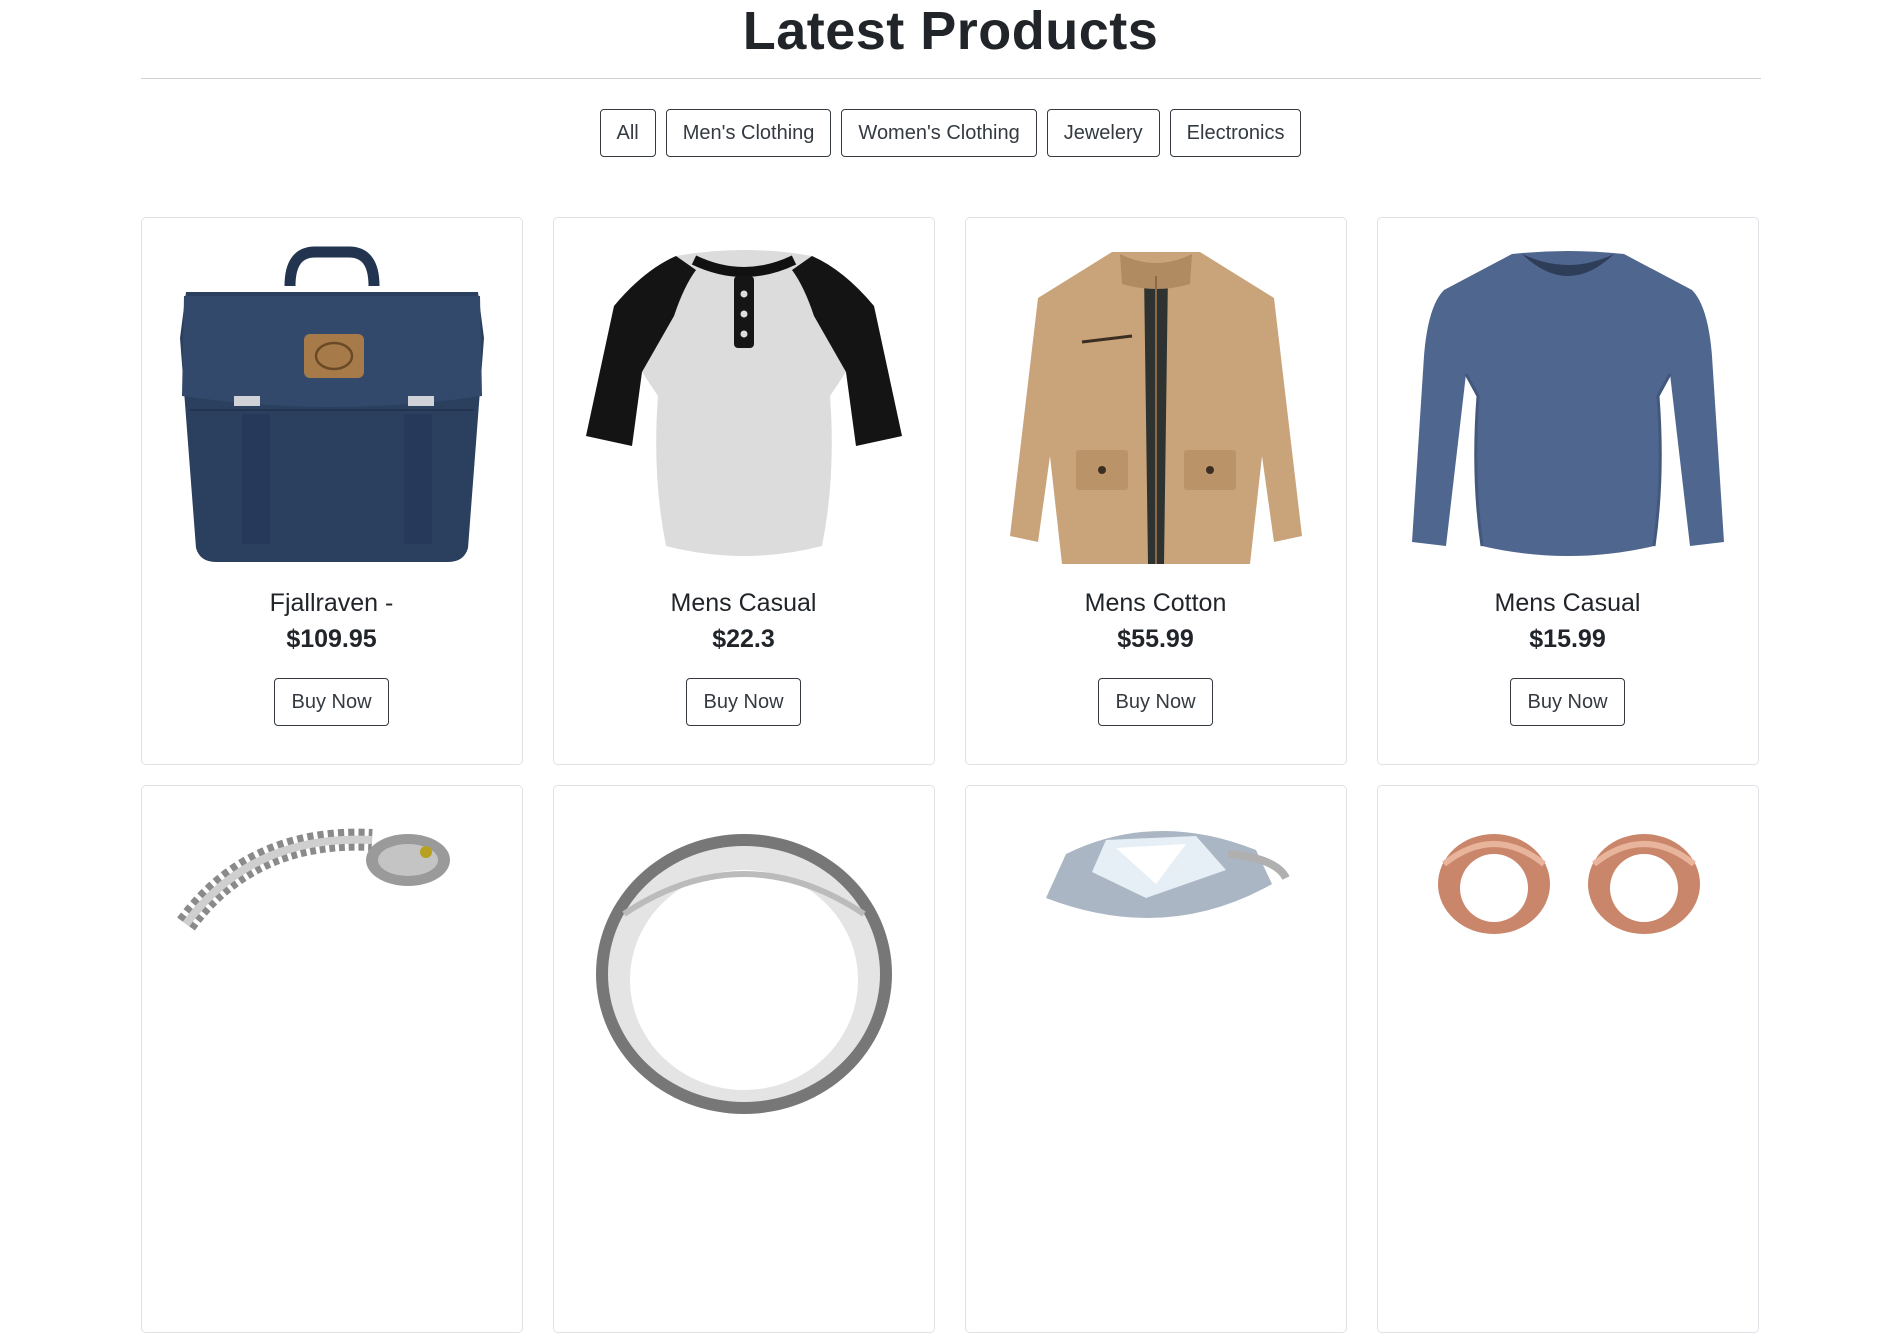 This screenshot has height=1333, width=1901. I want to click on product-card: Mens Casual $22.3 Buy Now, so click(743, 491).